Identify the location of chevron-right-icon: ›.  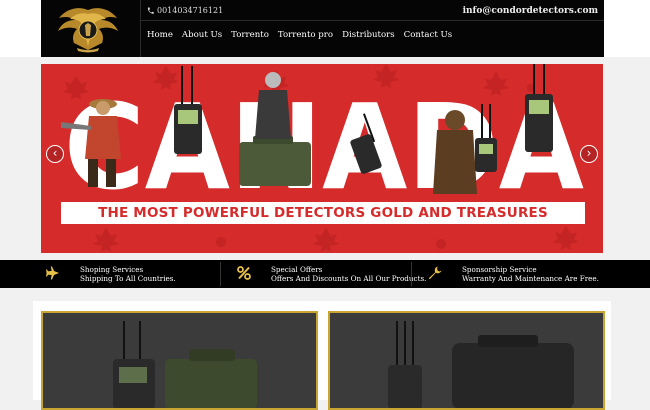
(589, 153).